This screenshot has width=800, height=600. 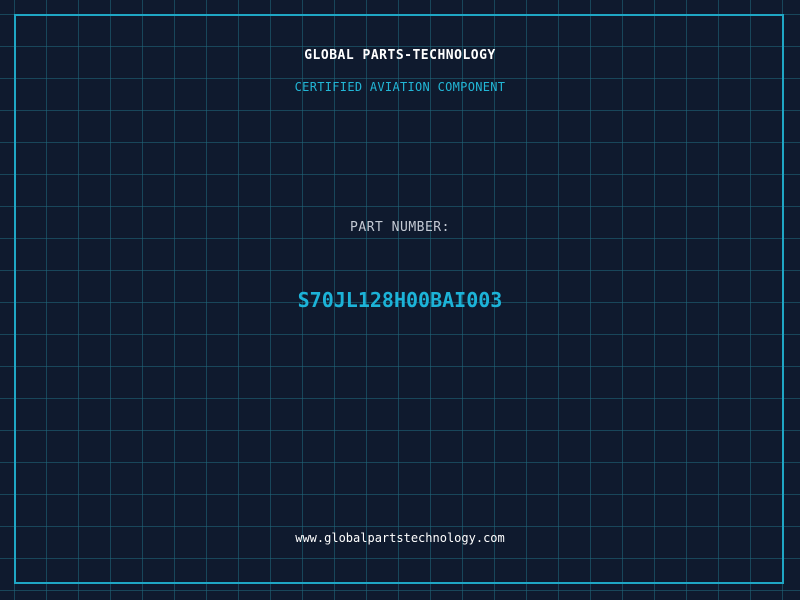 What do you see at coordinates (400, 227) in the screenshot?
I see `part-number-label: PART NUMBER:` at bounding box center [400, 227].